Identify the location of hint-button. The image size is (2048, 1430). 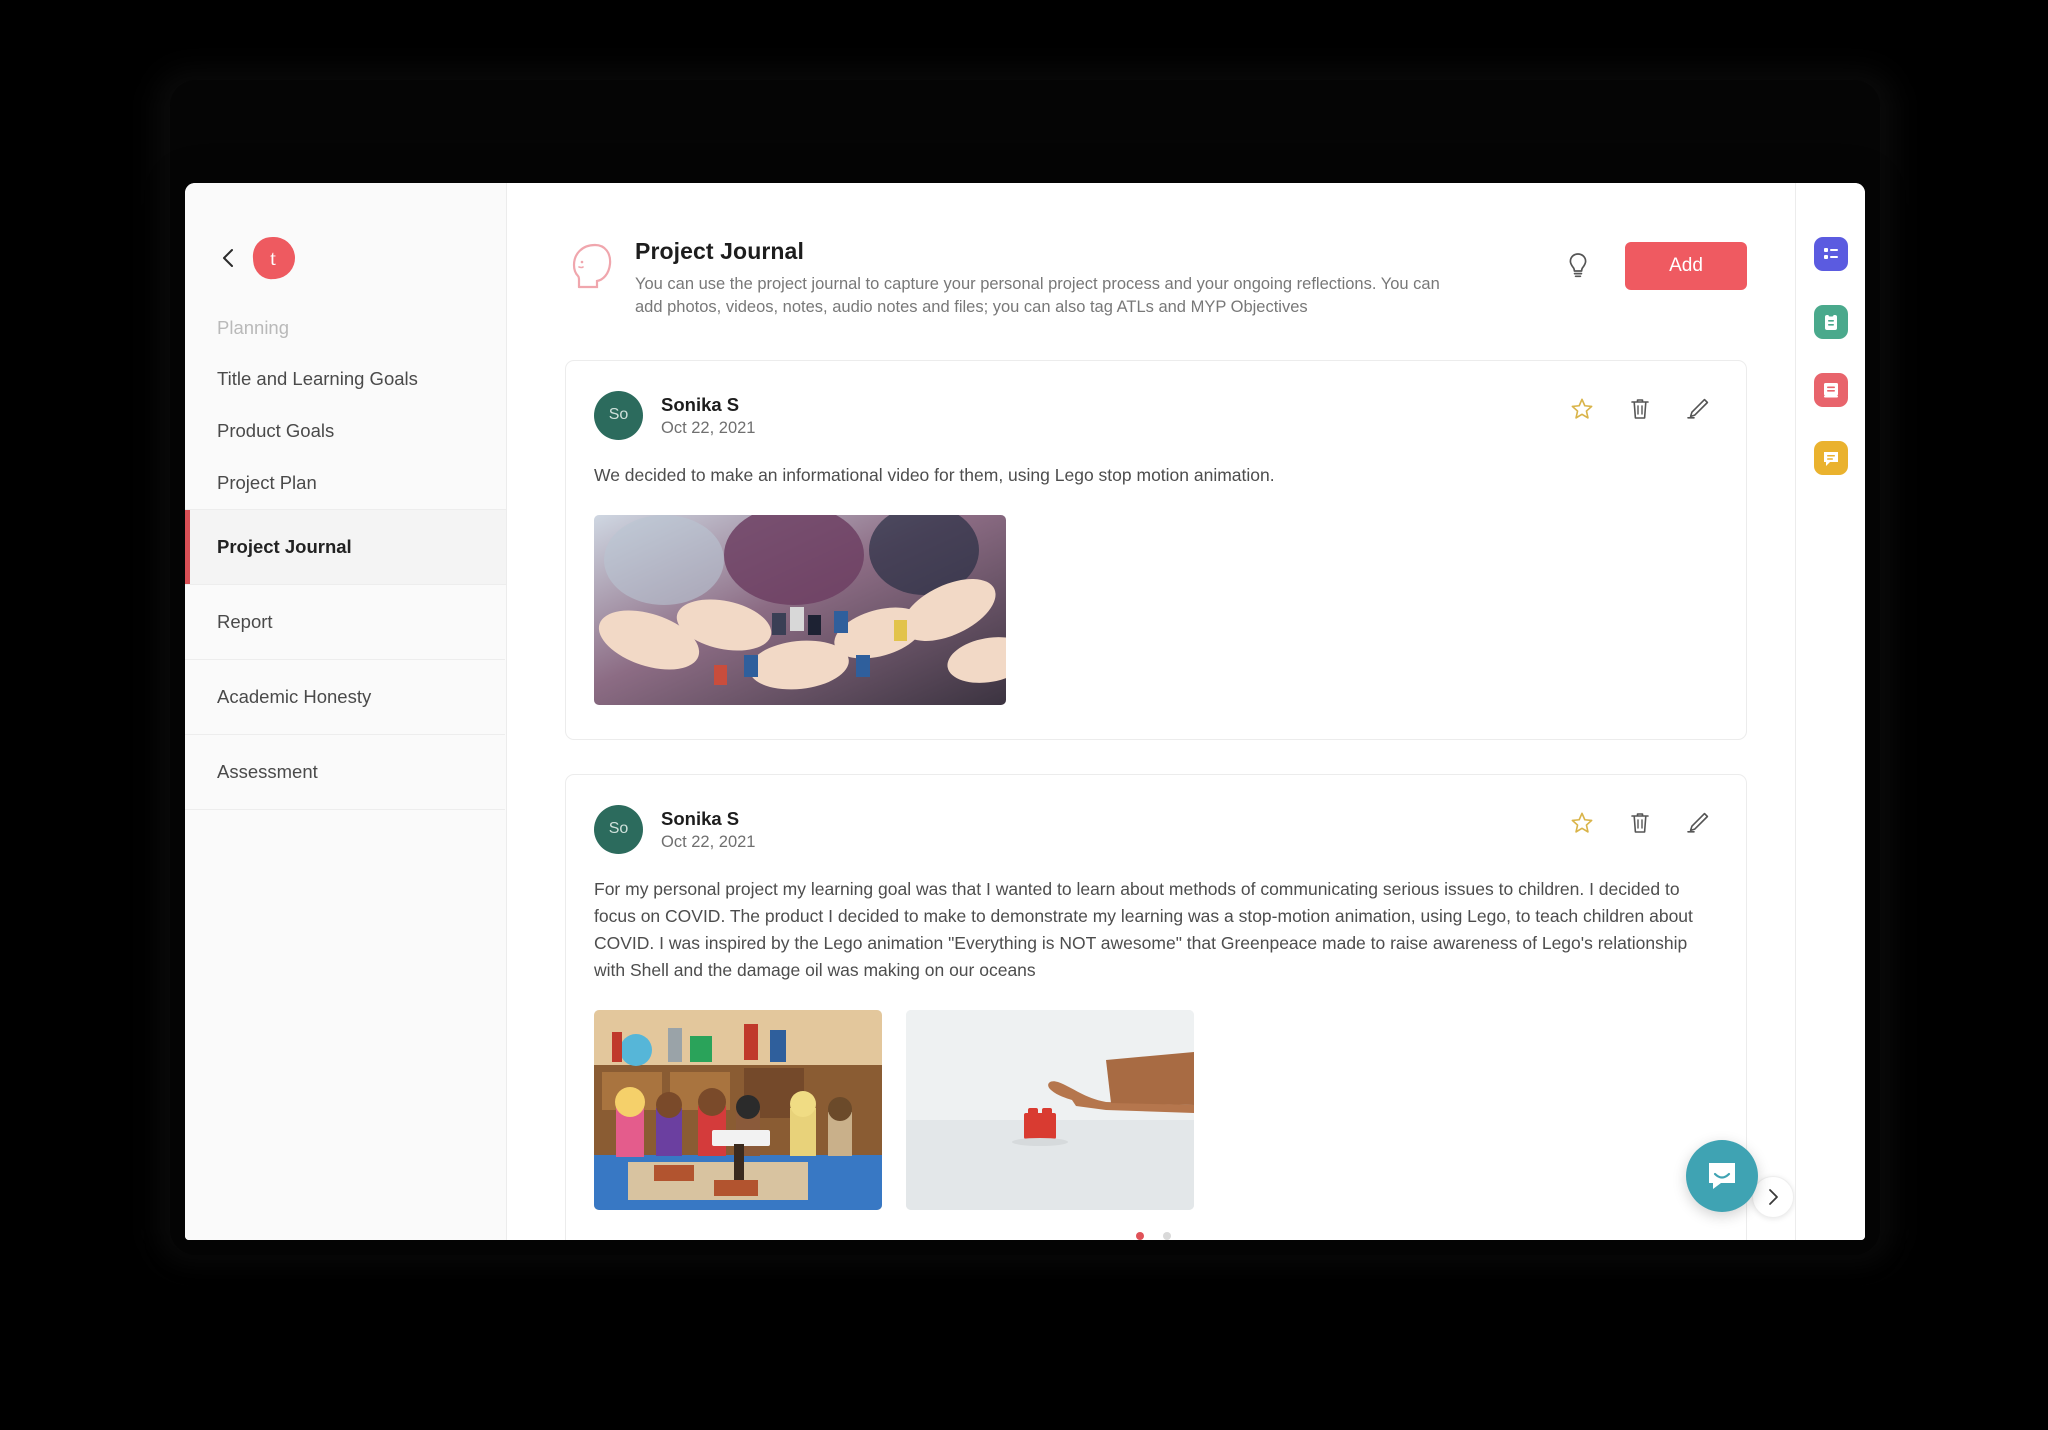
(1578, 266).